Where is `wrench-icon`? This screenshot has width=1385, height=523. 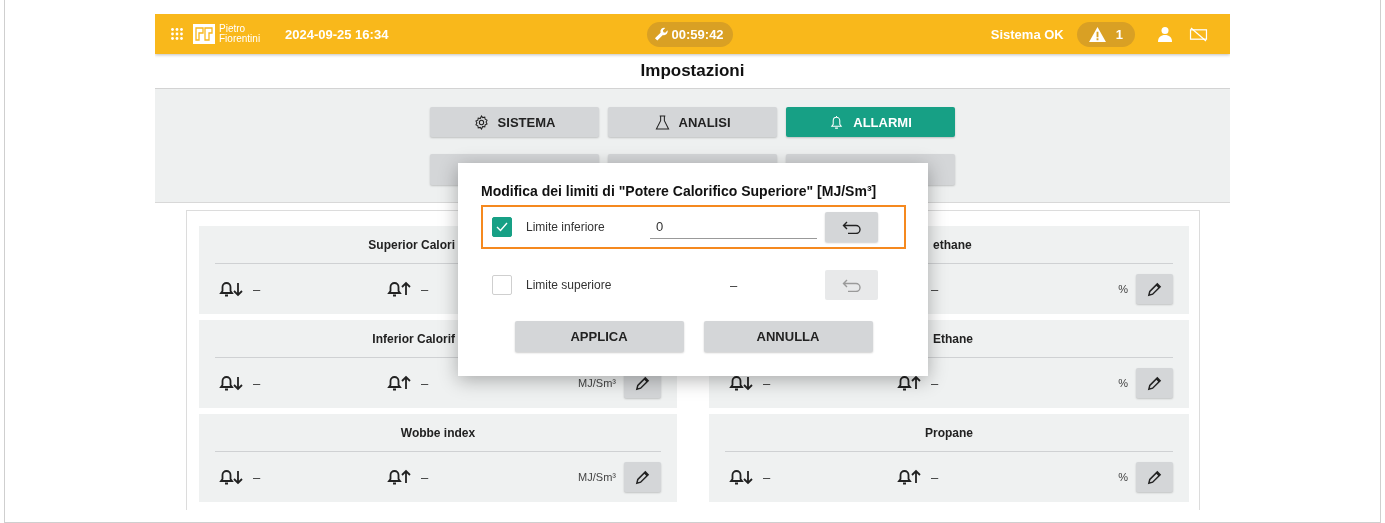
wrench-icon is located at coordinates (661, 34).